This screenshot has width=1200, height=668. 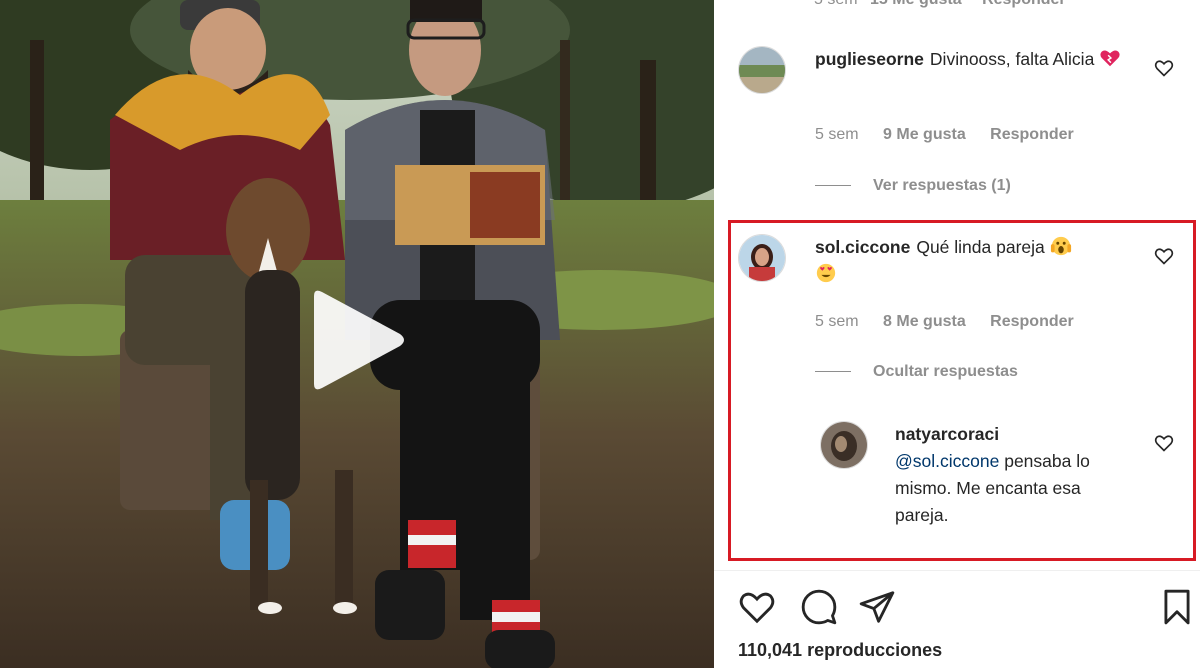 What do you see at coordinates (924, 134) in the screenshot?
I see `comment-likes: 9 Me gusta` at bounding box center [924, 134].